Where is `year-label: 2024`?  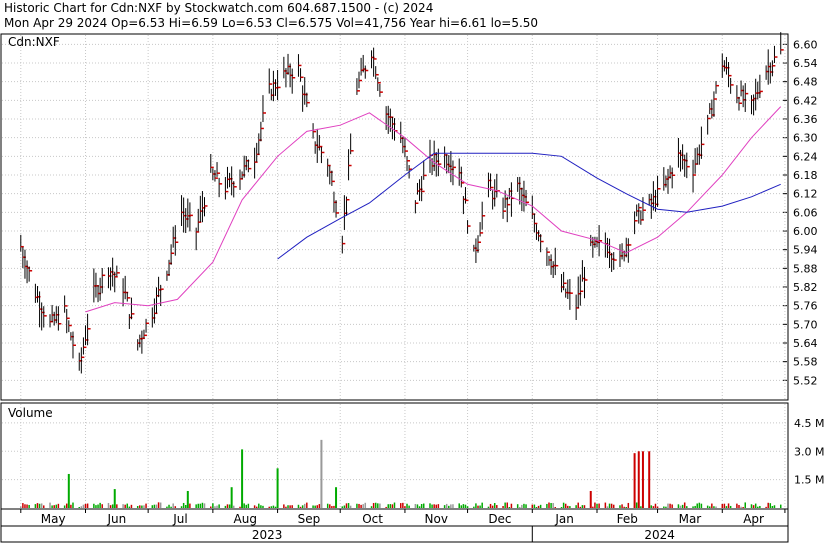 year-label: 2024 is located at coordinates (659, 535).